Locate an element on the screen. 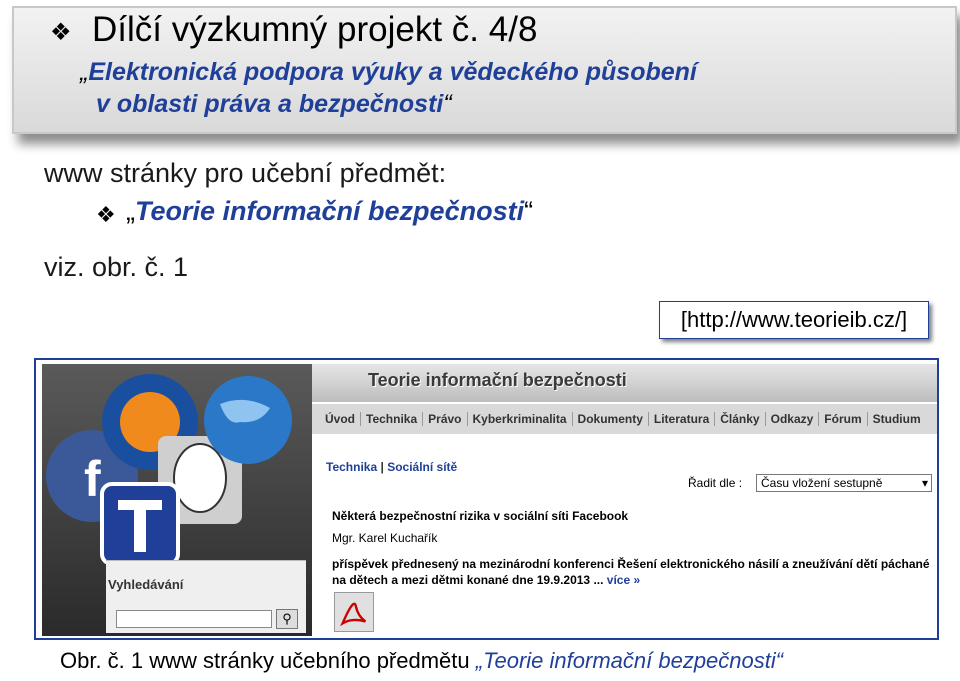  nav-item-forum: Fórum is located at coordinates (843, 419).